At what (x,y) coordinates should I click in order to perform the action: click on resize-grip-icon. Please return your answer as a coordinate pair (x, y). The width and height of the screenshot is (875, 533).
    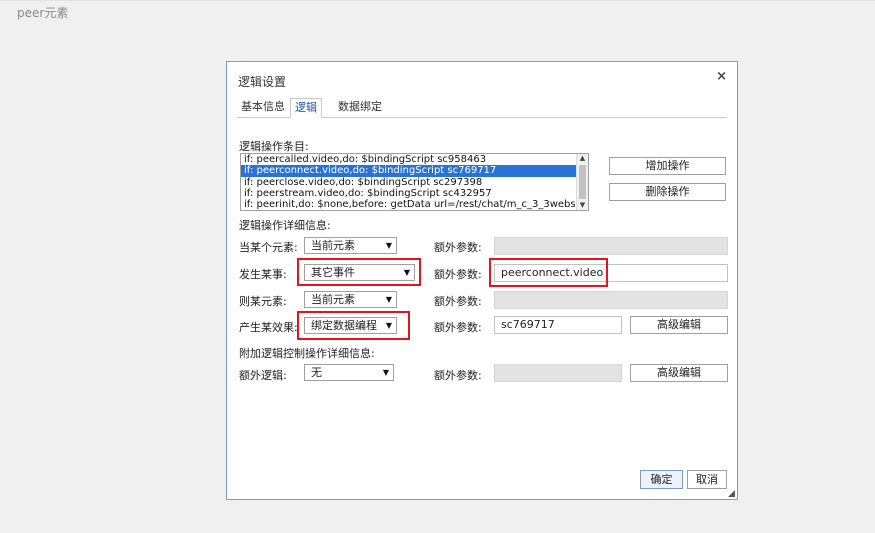
    Looking at the image, I should click on (731, 493).